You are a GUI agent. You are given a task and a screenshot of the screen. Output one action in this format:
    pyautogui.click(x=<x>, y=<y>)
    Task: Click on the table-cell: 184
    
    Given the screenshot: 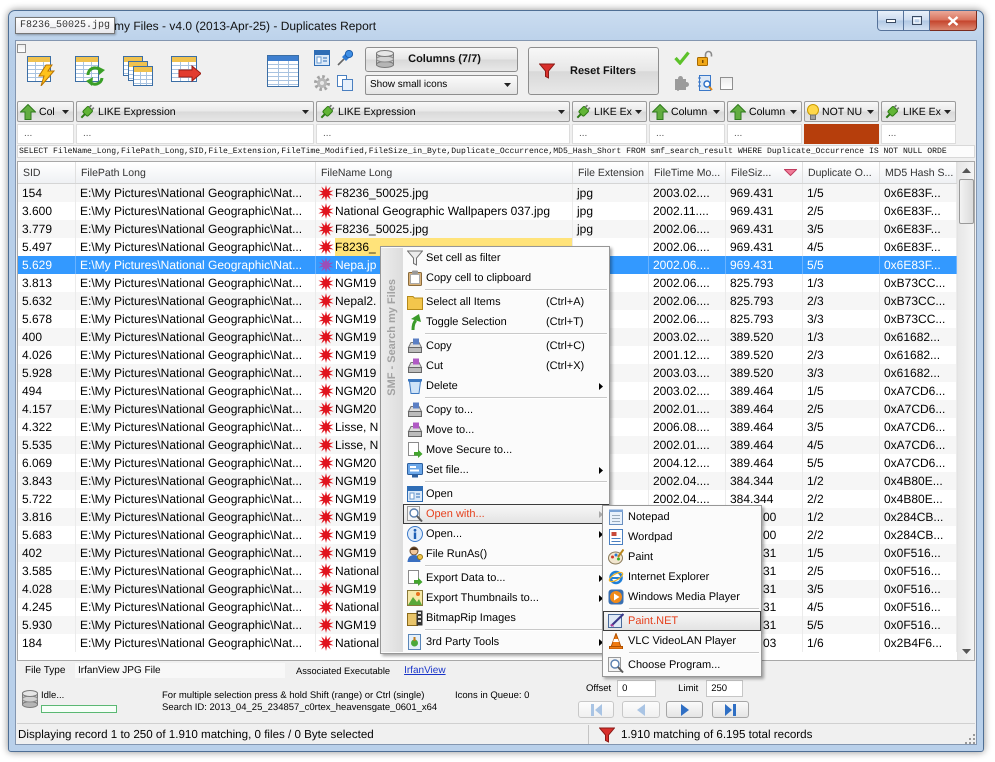 What is the action you would take?
    pyautogui.click(x=47, y=643)
    